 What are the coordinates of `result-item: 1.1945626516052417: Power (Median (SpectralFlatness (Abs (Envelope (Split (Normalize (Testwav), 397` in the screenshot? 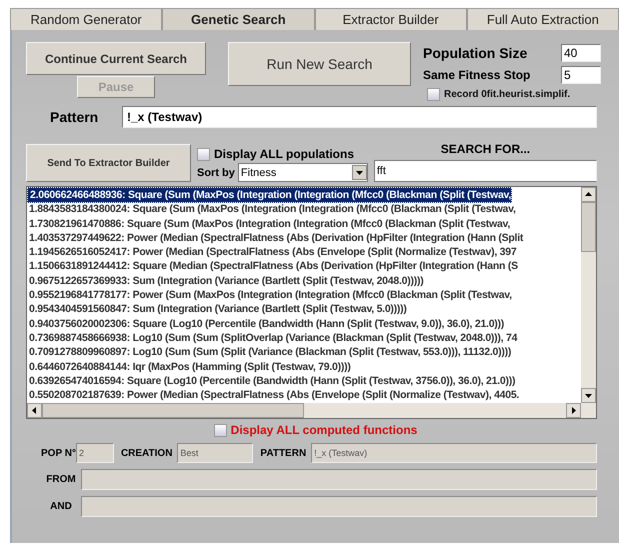 It's located at (271, 252).